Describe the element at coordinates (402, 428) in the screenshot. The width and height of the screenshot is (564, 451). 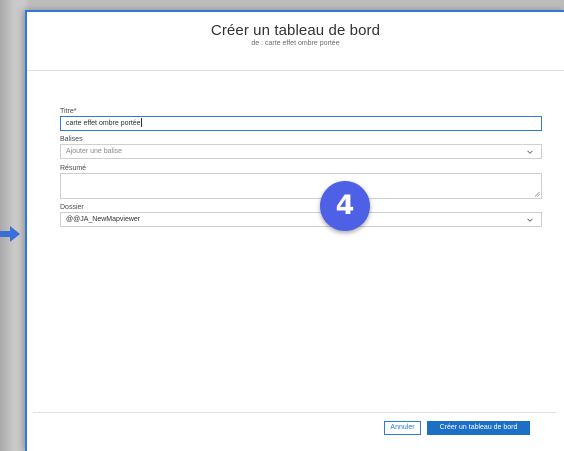
I see `cancel-button: Annuler` at that location.